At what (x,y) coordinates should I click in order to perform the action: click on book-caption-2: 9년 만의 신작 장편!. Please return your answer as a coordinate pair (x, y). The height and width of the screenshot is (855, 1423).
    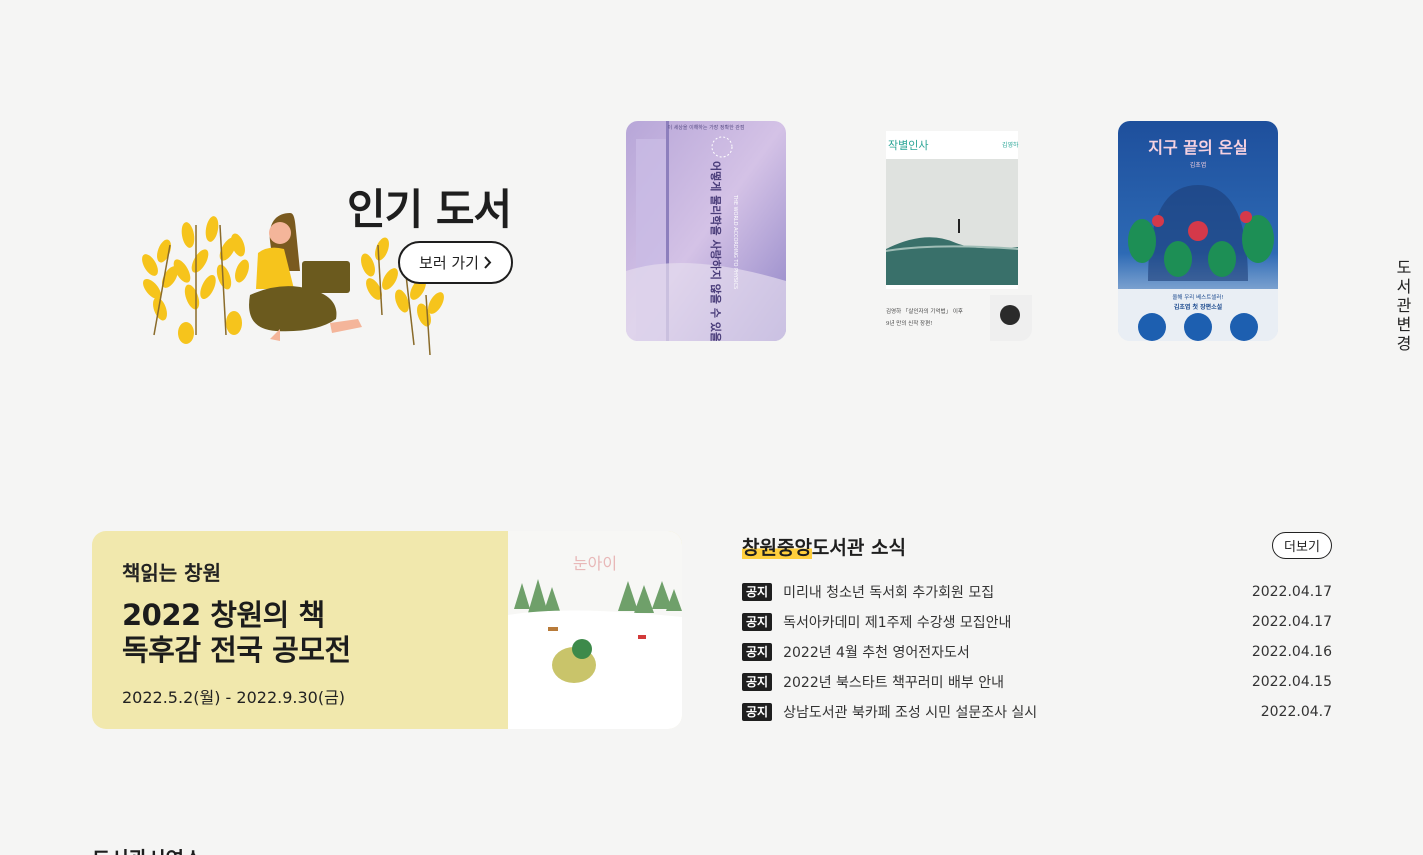
    Looking at the image, I should click on (909, 323).